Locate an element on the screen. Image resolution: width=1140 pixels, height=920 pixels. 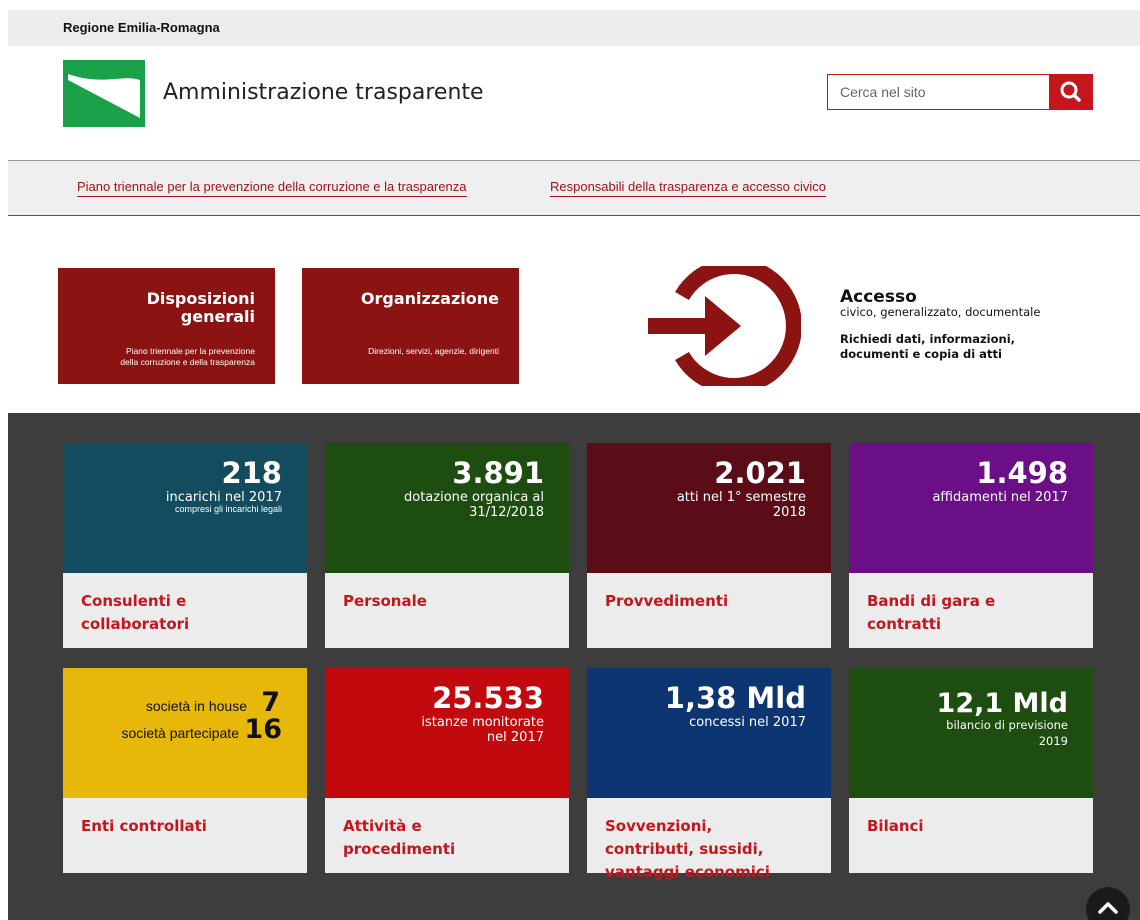
card-stats-panel: 2.021 atti nel 1° semestre 2018 is located at coordinates (709, 508).